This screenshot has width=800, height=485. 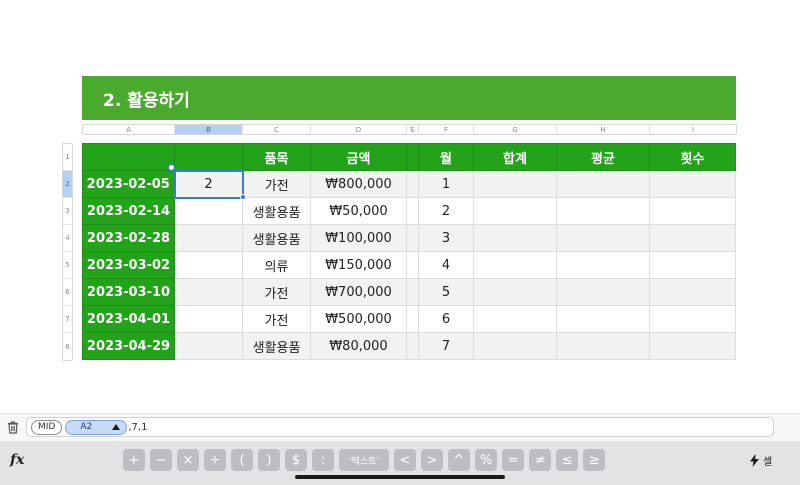 I want to click on table-cell: 5, so click(x=446, y=292).